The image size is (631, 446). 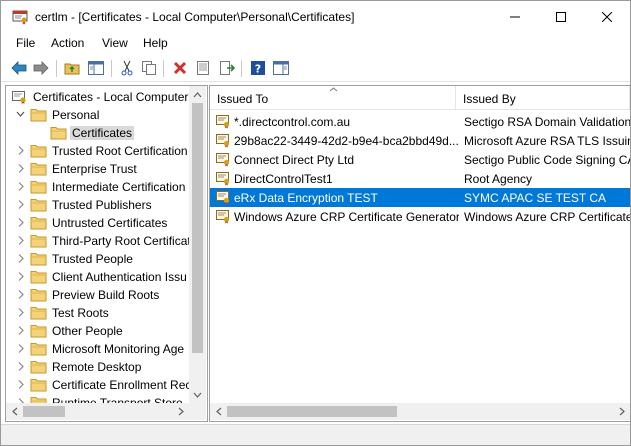 I want to click on tree-item: Trusted People, so click(x=97, y=259).